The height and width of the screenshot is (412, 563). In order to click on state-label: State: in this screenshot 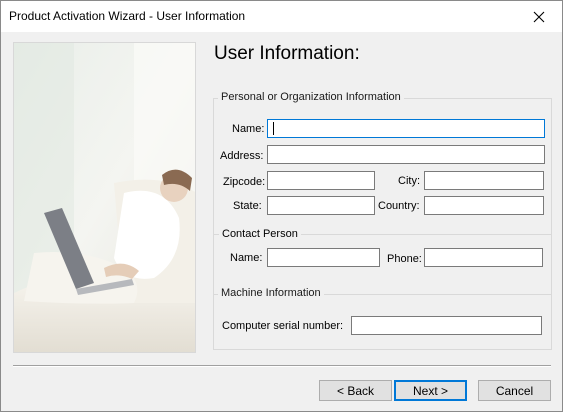, I will do `click(247, 206)`.